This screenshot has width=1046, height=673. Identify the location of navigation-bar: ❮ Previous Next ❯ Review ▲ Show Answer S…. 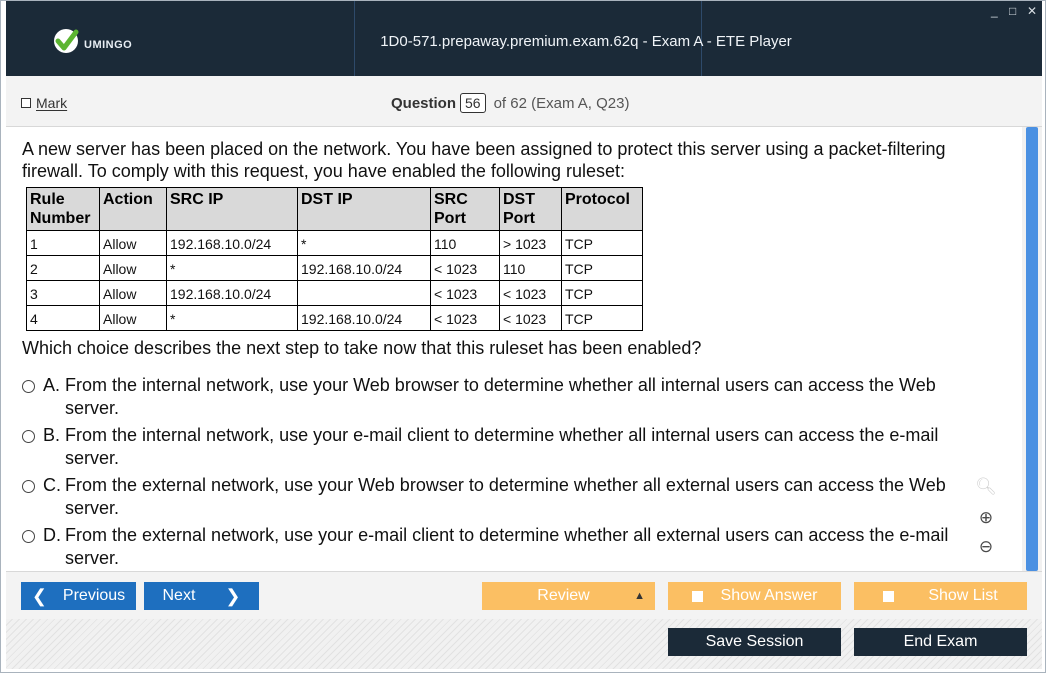
(524, 595).